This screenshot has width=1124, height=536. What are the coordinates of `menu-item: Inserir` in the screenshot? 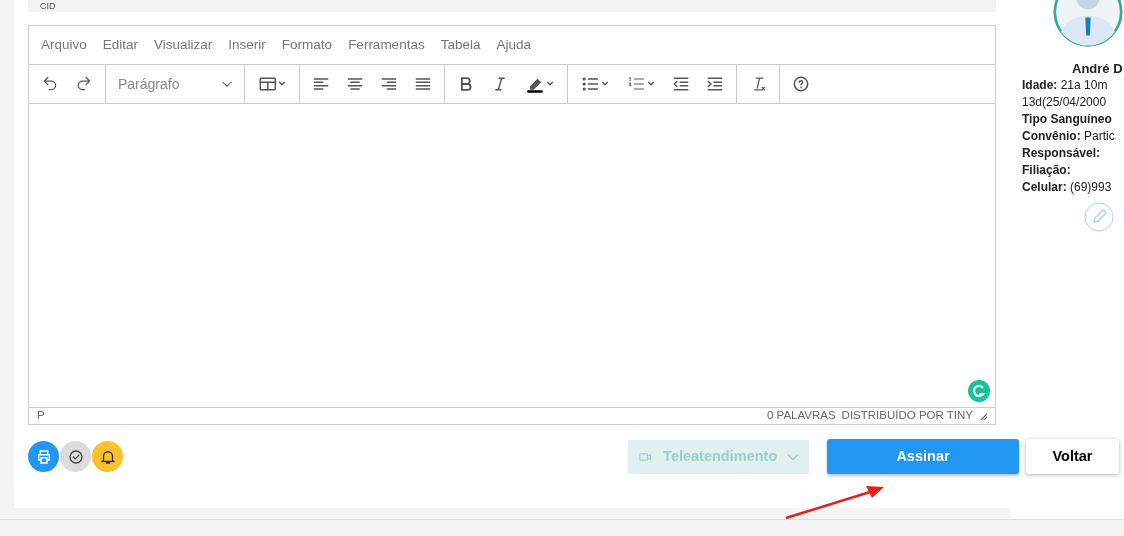 It's located at (247, 45).